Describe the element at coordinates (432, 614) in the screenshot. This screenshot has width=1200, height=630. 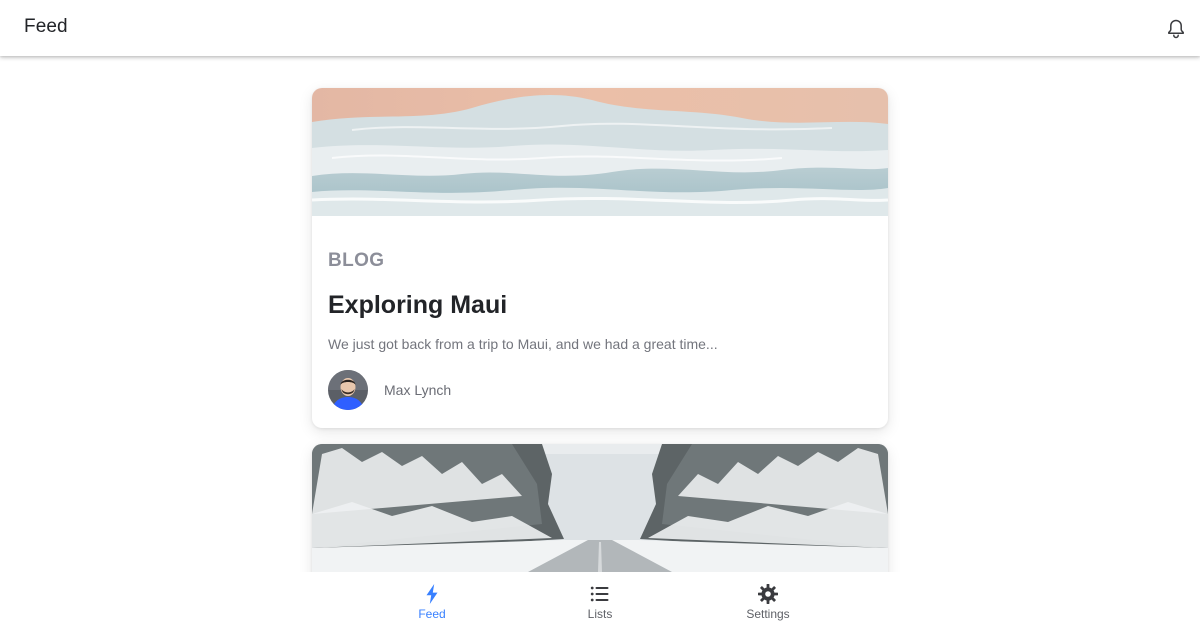
I see `tab-label: Feed` at that location.